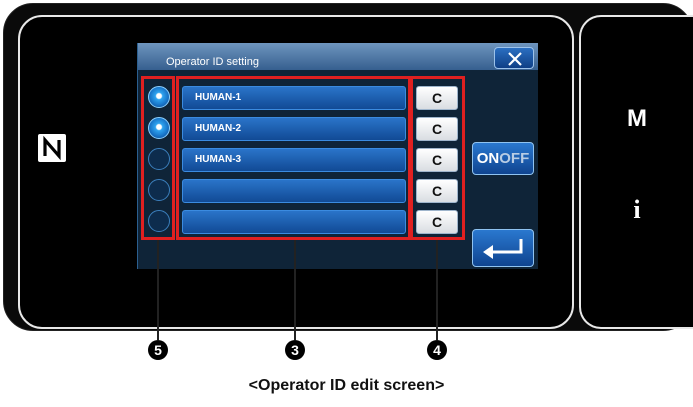 Image resolution: width=693 pixels, height=407 pixels. I want to click on close-icon, so click(515, 59).